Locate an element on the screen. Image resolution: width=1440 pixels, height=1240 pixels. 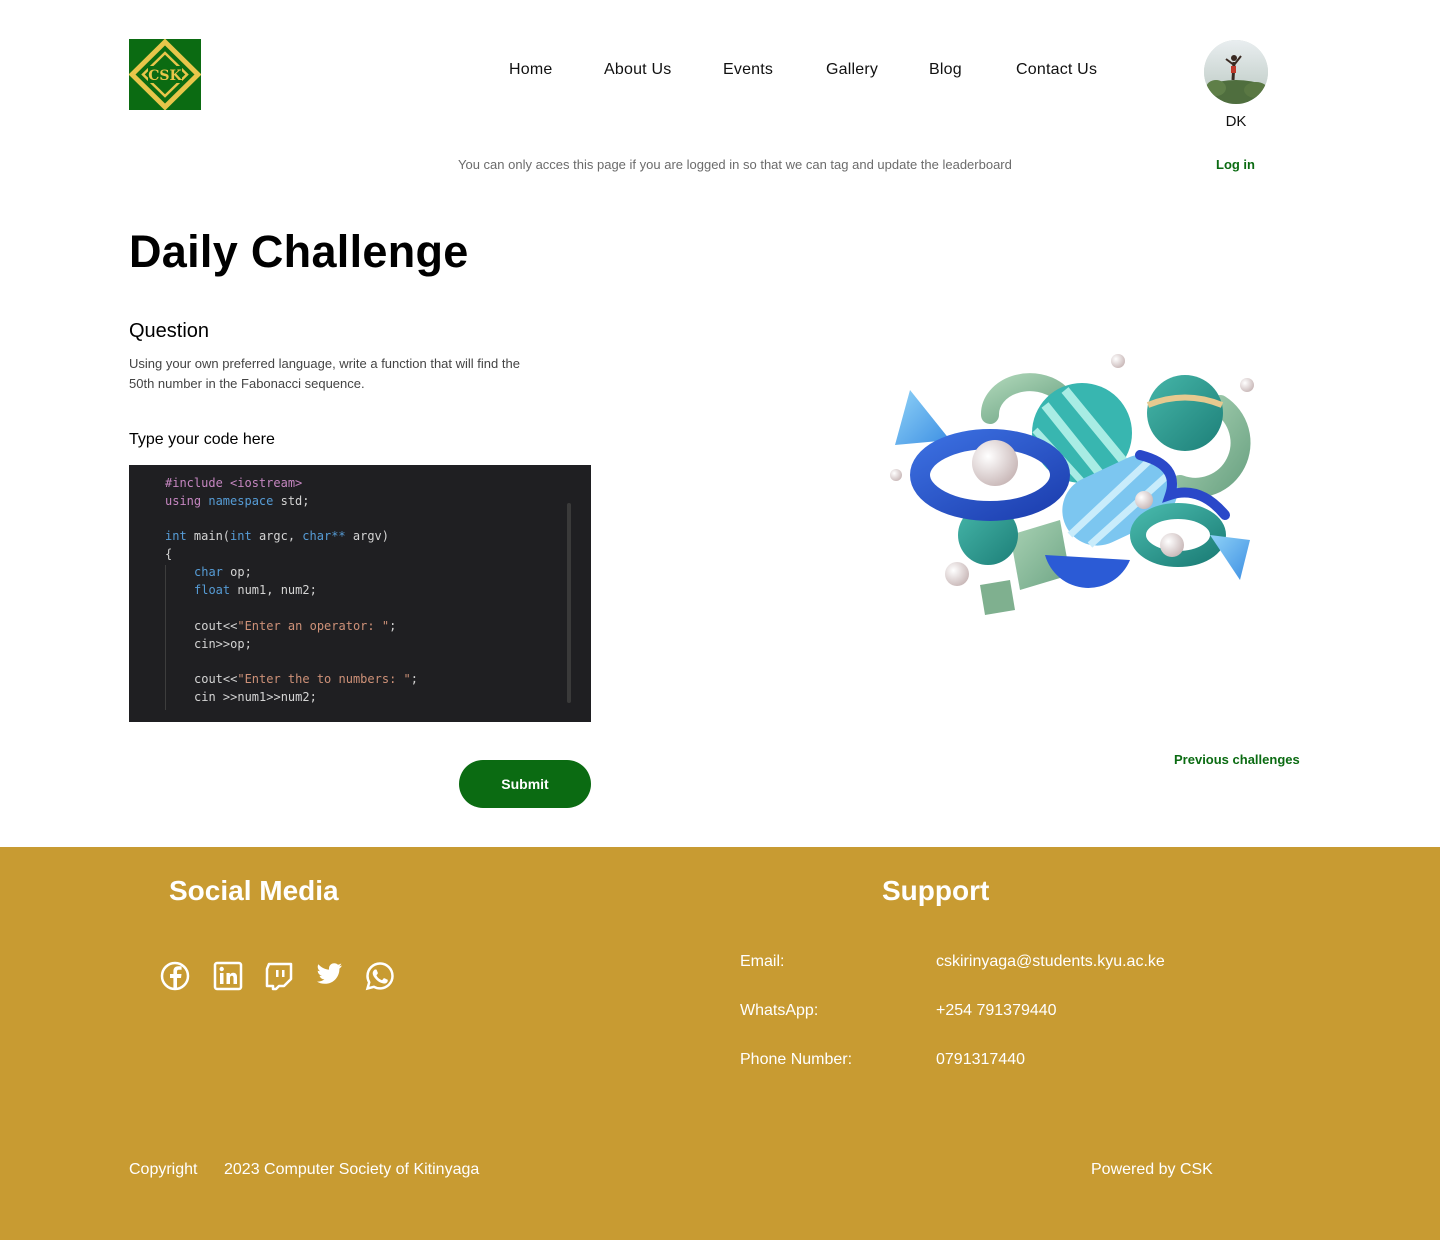
code-token: argv) is located at coordinates (370, 536).